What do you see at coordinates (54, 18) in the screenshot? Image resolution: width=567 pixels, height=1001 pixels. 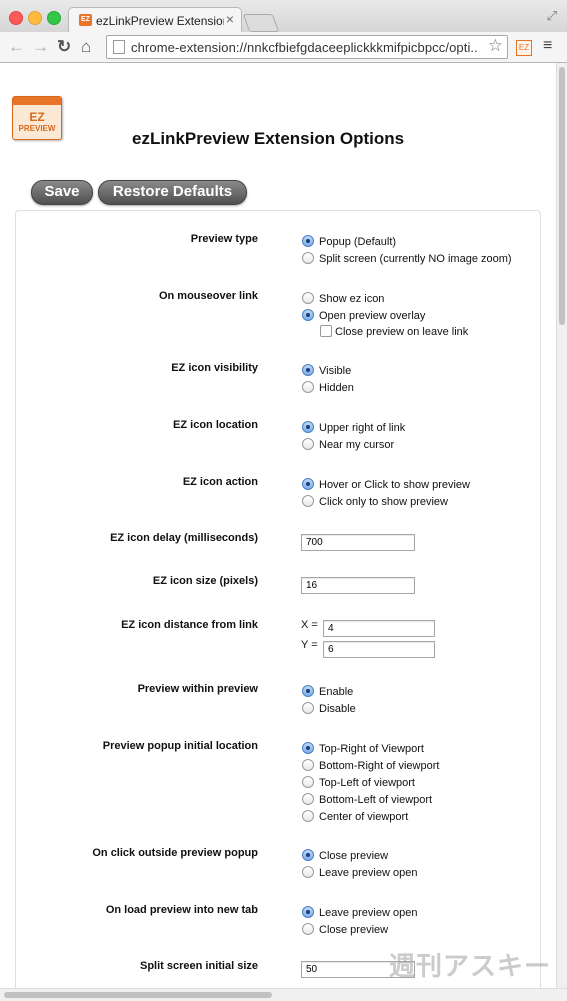 I see `zoom-window-button` at bounding box center [54, 18].